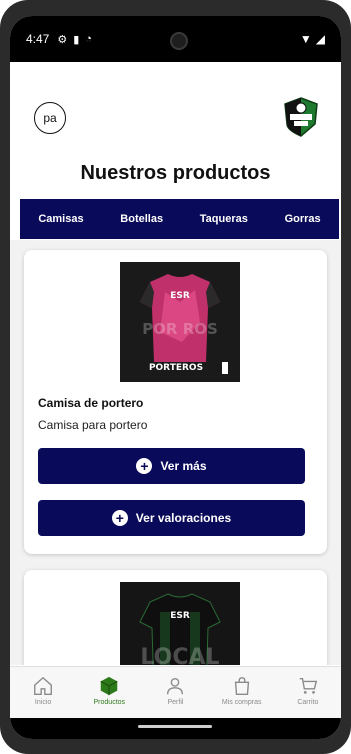 The image size is (351, 754). What do you see at coordinates (180, 329) in the screenshot?
I see `svg-text: POR ROS` at bounding box center [180, 329].